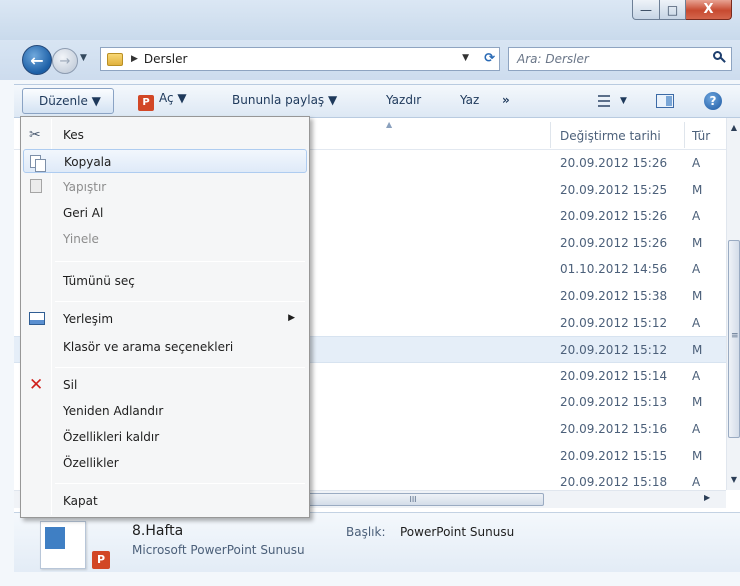  What do you see at coordinates (165, 501) in the screenshot?
I see `menu-item-close: Kapat` at bounding box center [165, 501].